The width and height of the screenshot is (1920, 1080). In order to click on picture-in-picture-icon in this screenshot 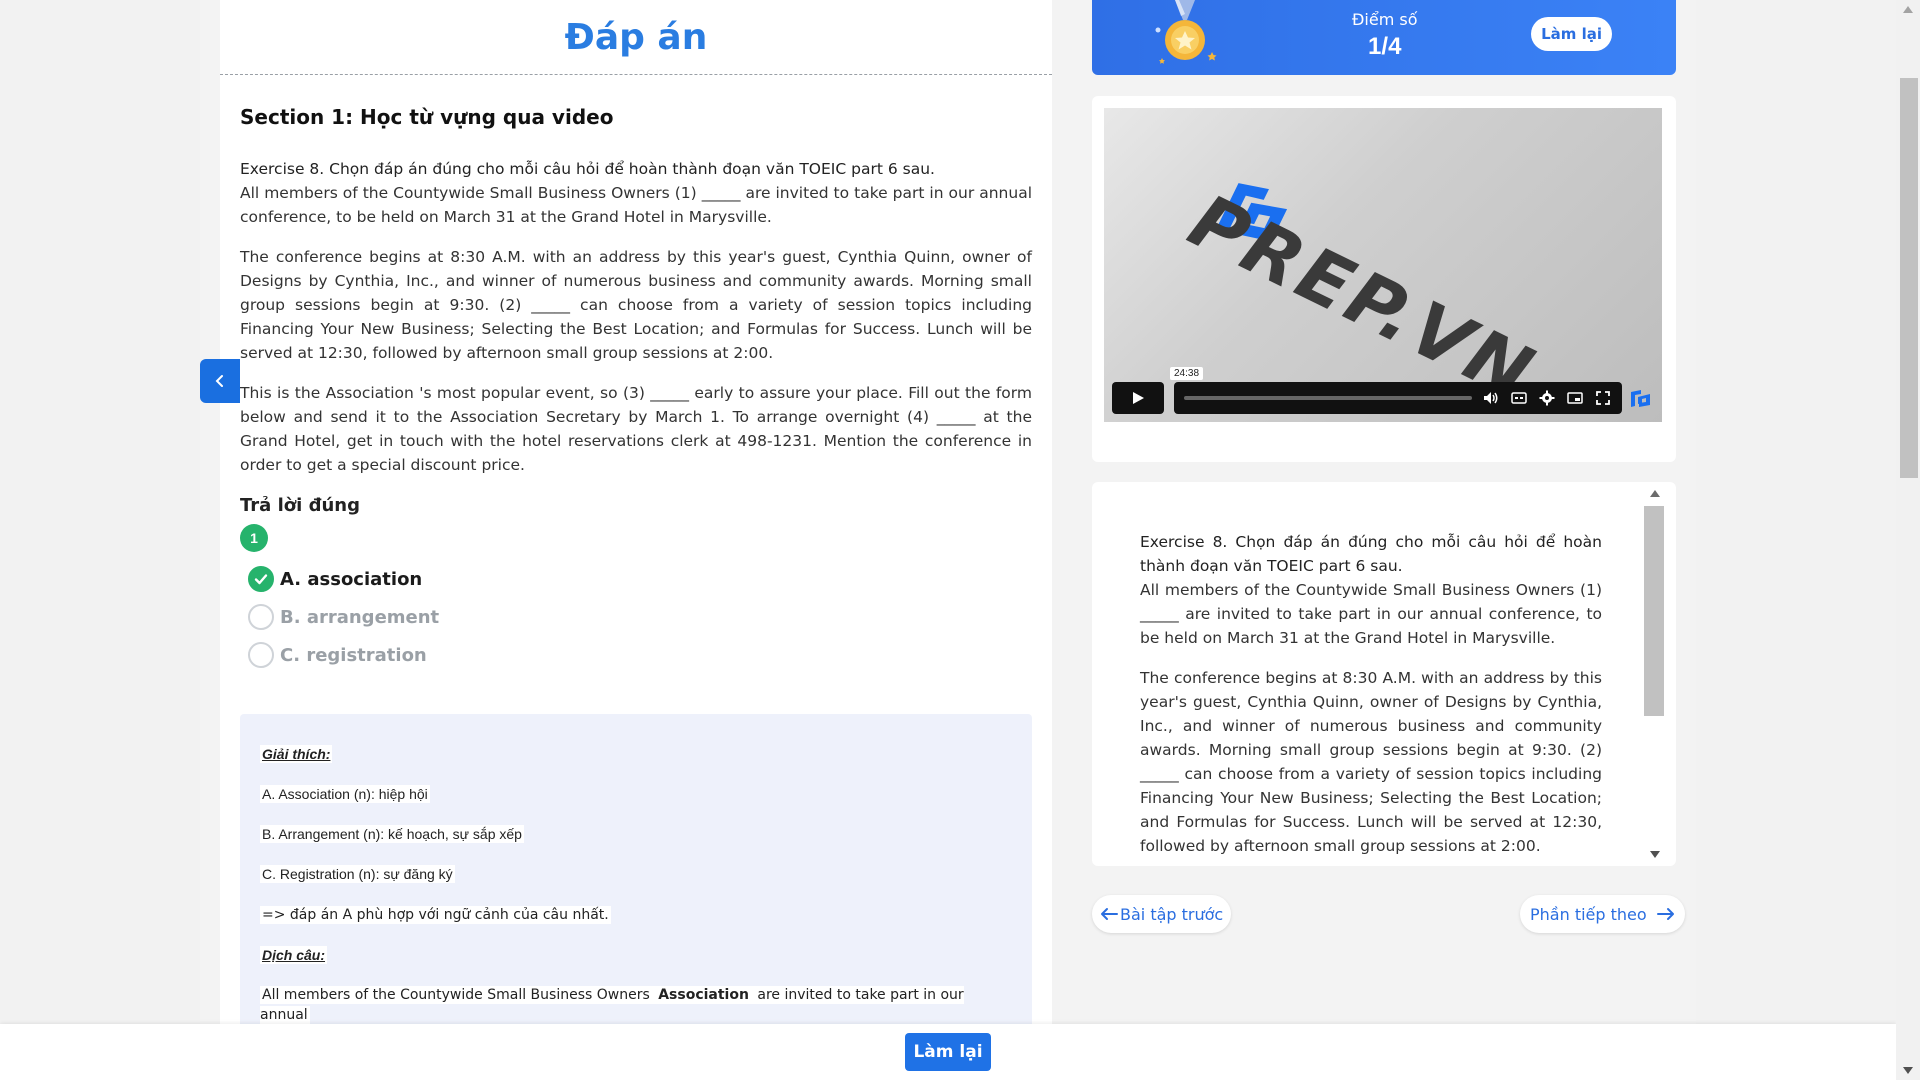, I will do `click(1575, 398)`.